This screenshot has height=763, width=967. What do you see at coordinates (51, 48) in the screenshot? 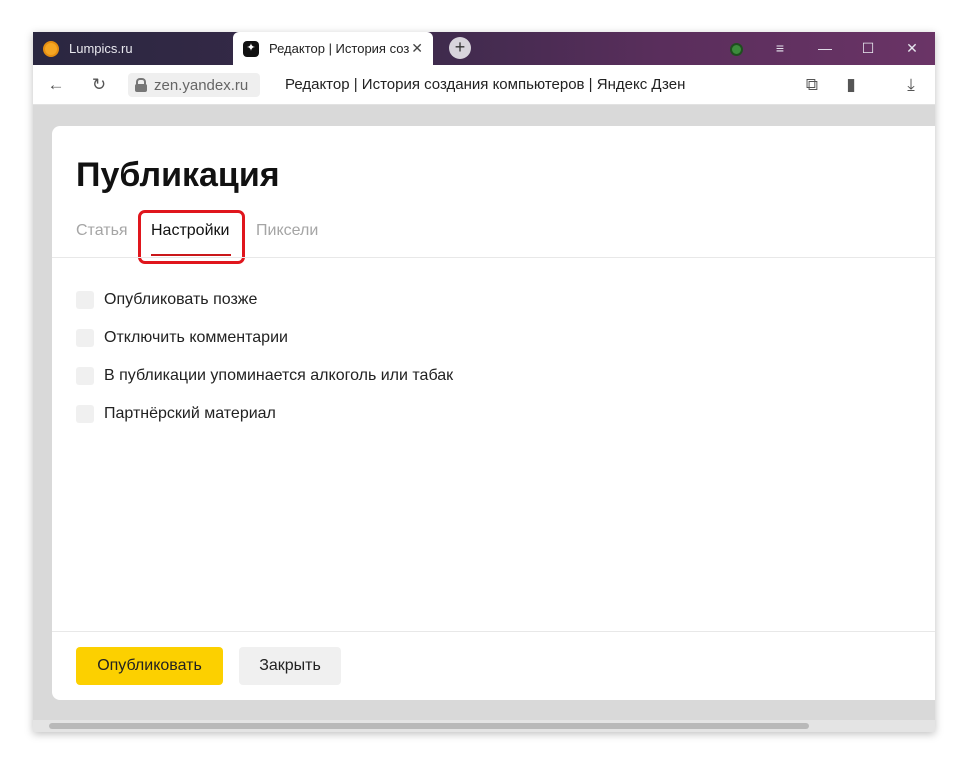
I see `lumpics-favicon-icon` at bounding box center [51, 48].